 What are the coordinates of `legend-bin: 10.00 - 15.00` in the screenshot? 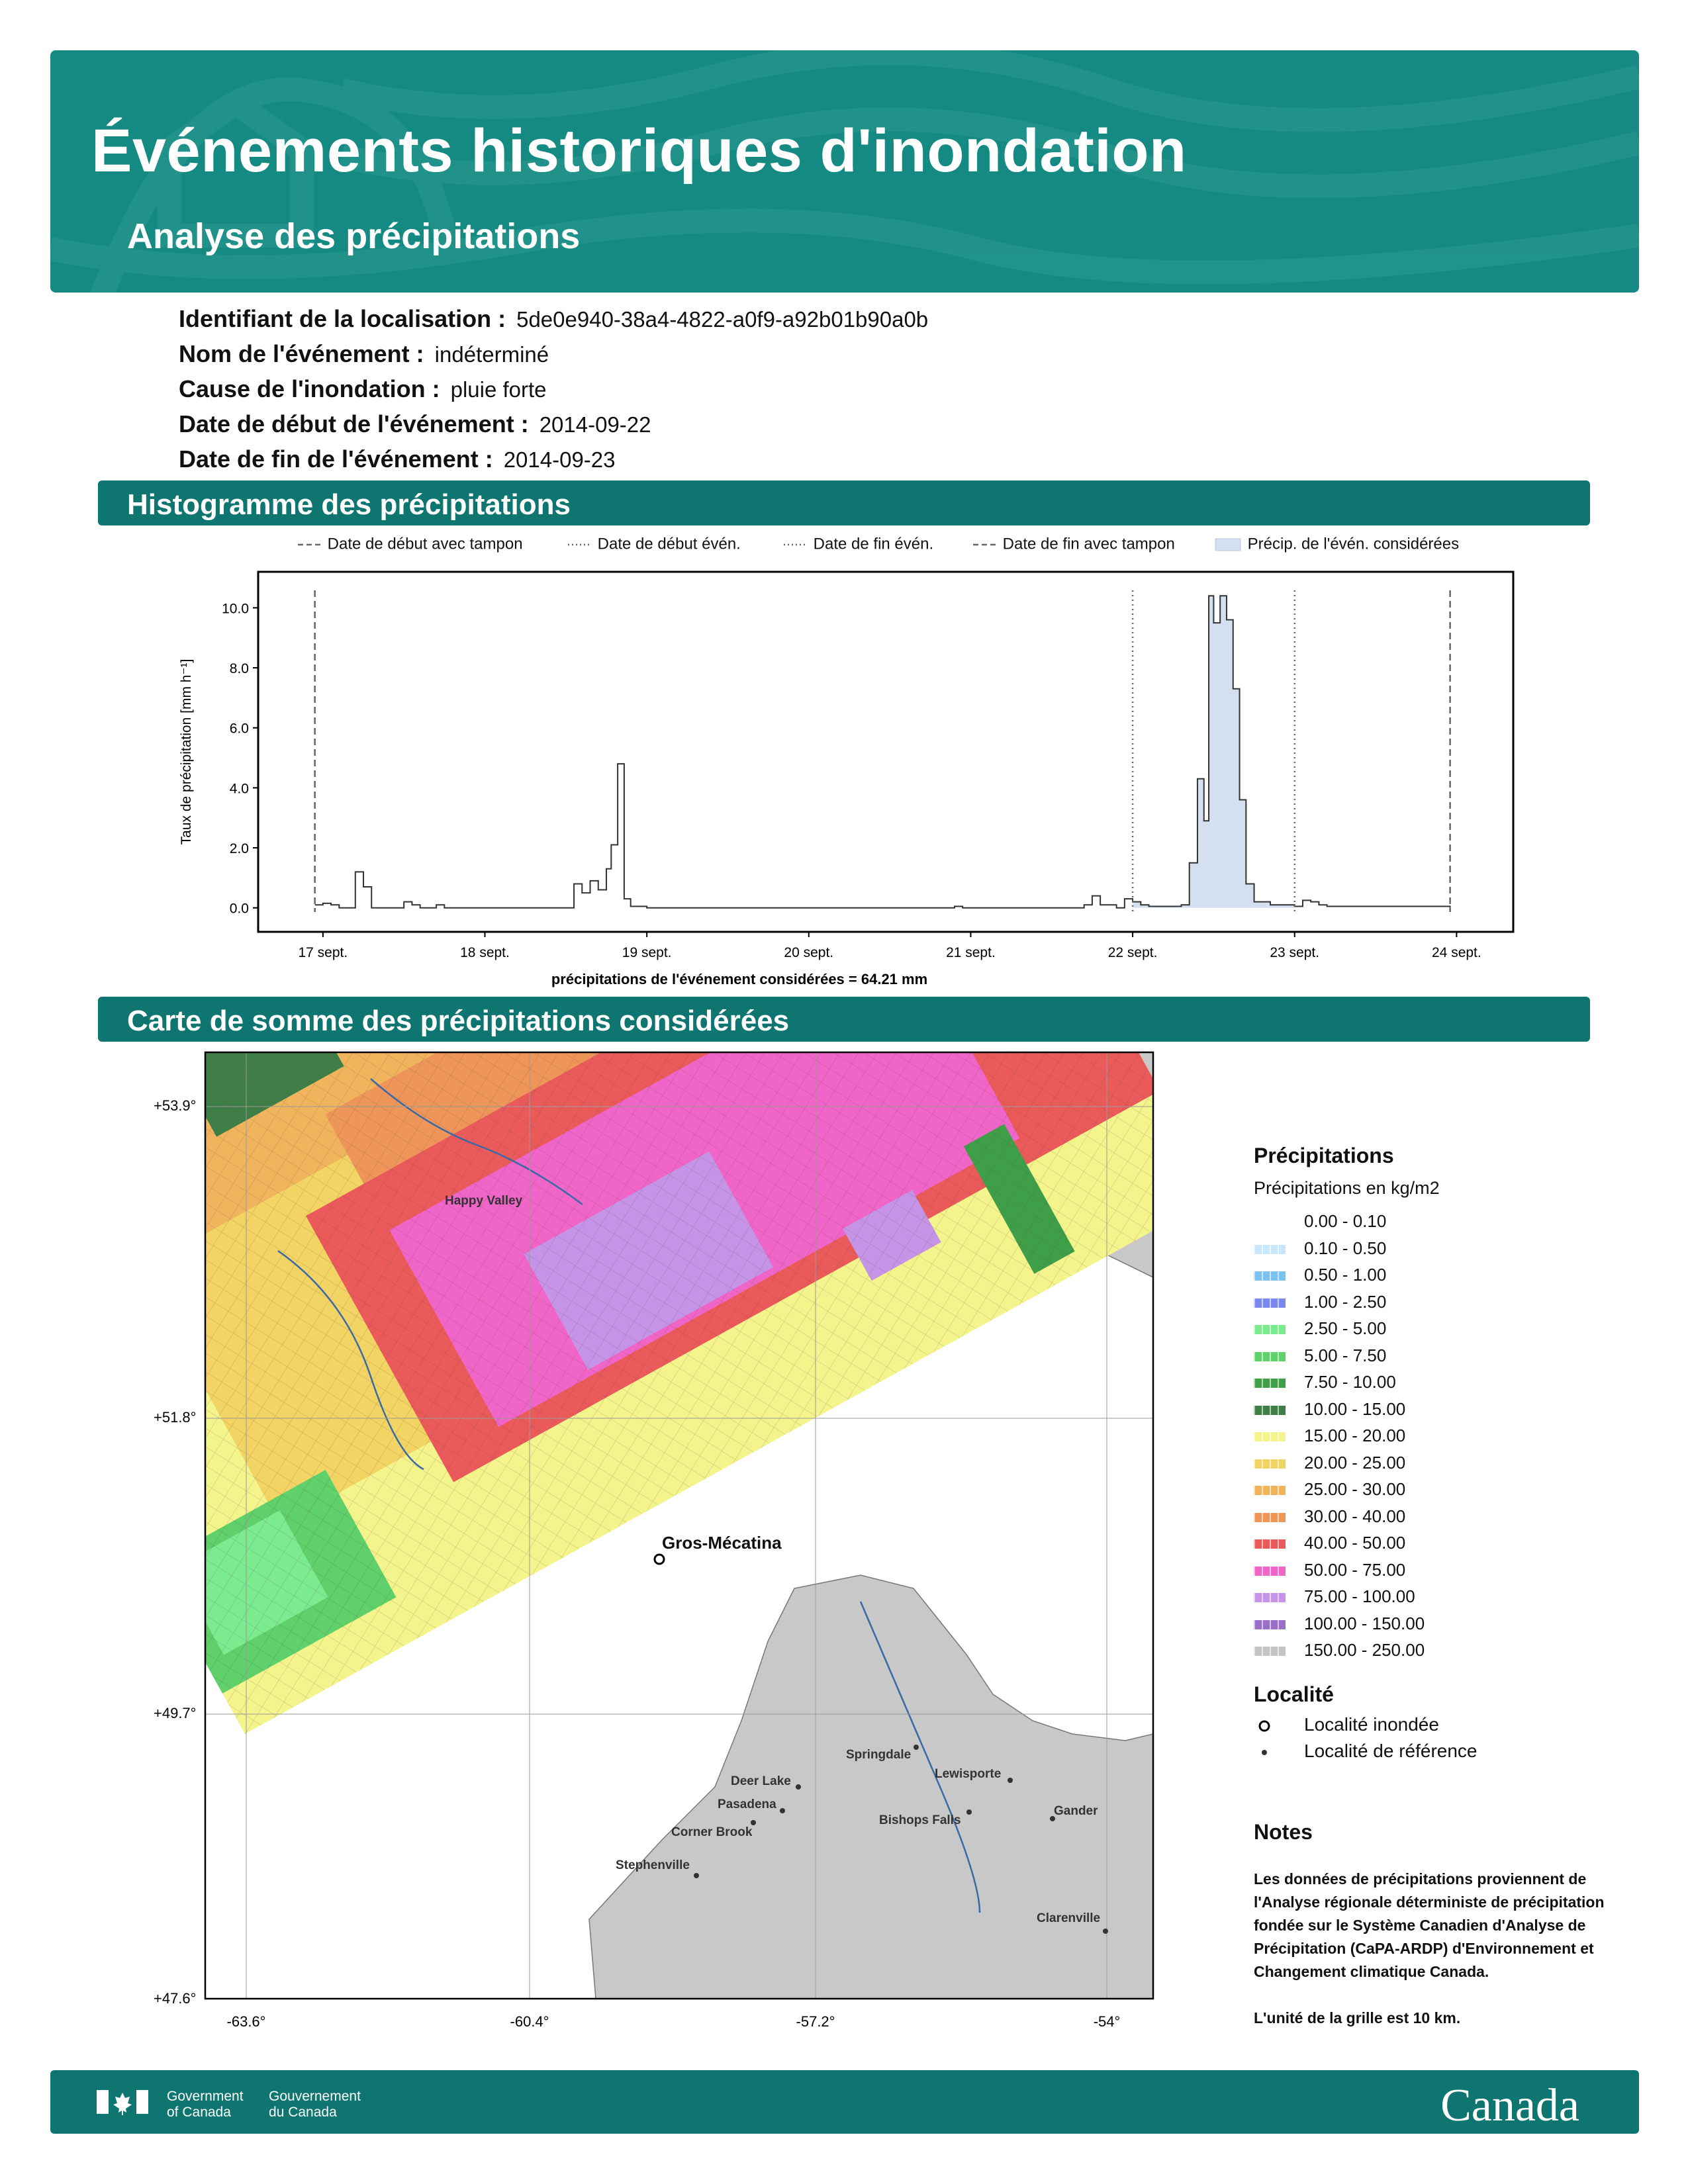 It's located at (1386, 1413).